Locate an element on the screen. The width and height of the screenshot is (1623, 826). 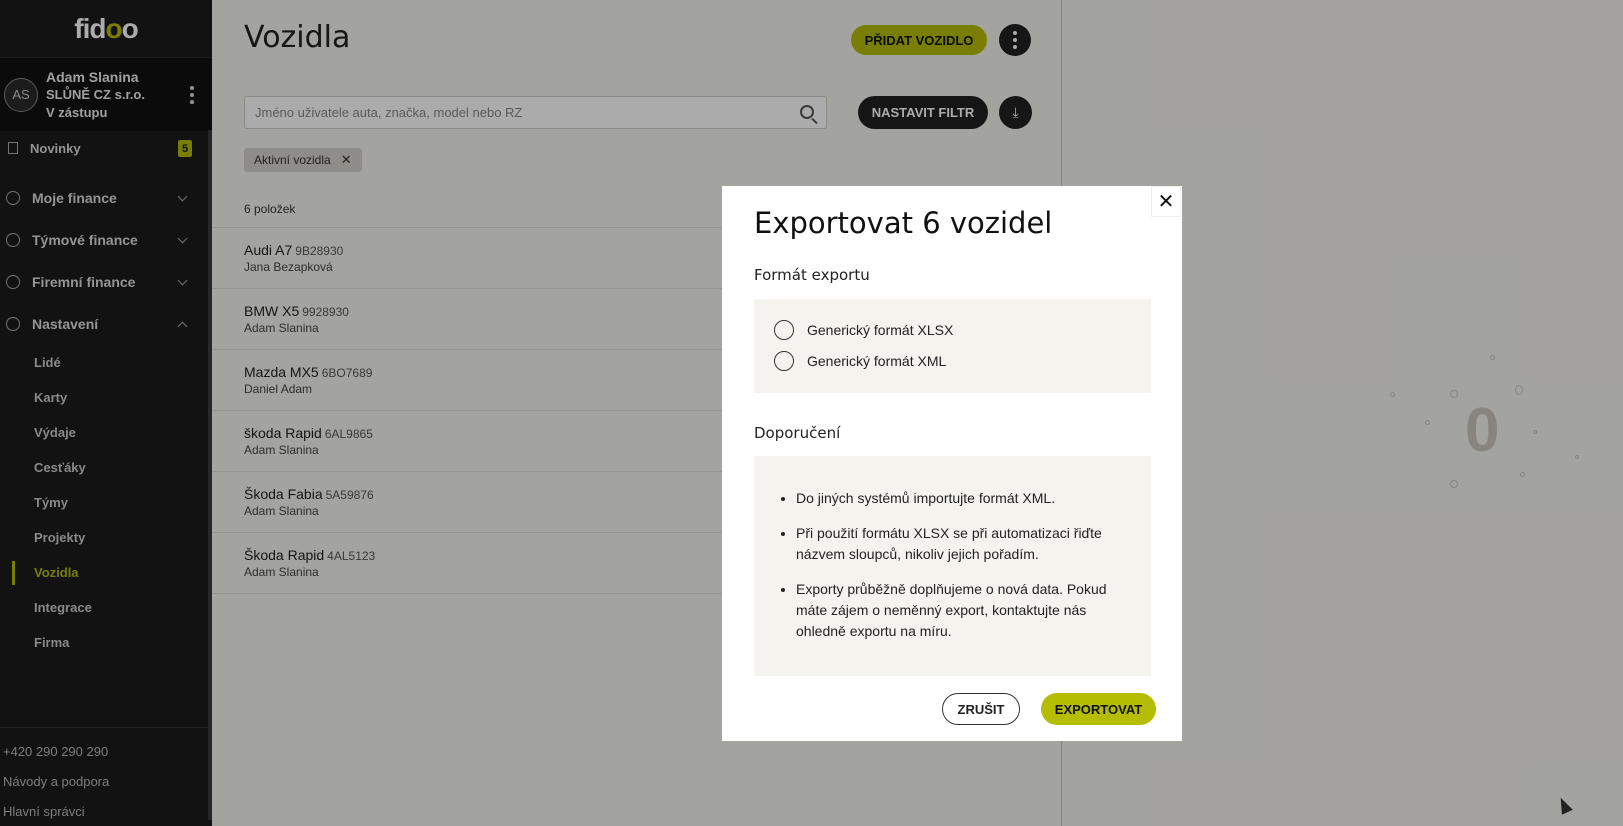
recommendation-heading: Doporučení is located at coordinates (797, 433).